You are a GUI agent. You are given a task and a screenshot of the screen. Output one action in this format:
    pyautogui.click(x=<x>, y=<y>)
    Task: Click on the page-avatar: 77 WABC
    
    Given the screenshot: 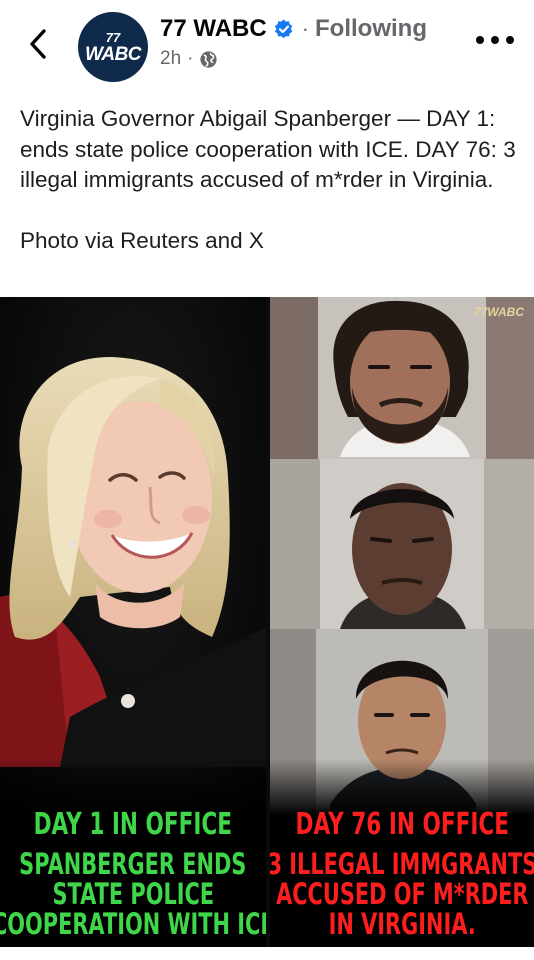 What is the action you would take?
    pyautogui.click(x=113, y=47)
    